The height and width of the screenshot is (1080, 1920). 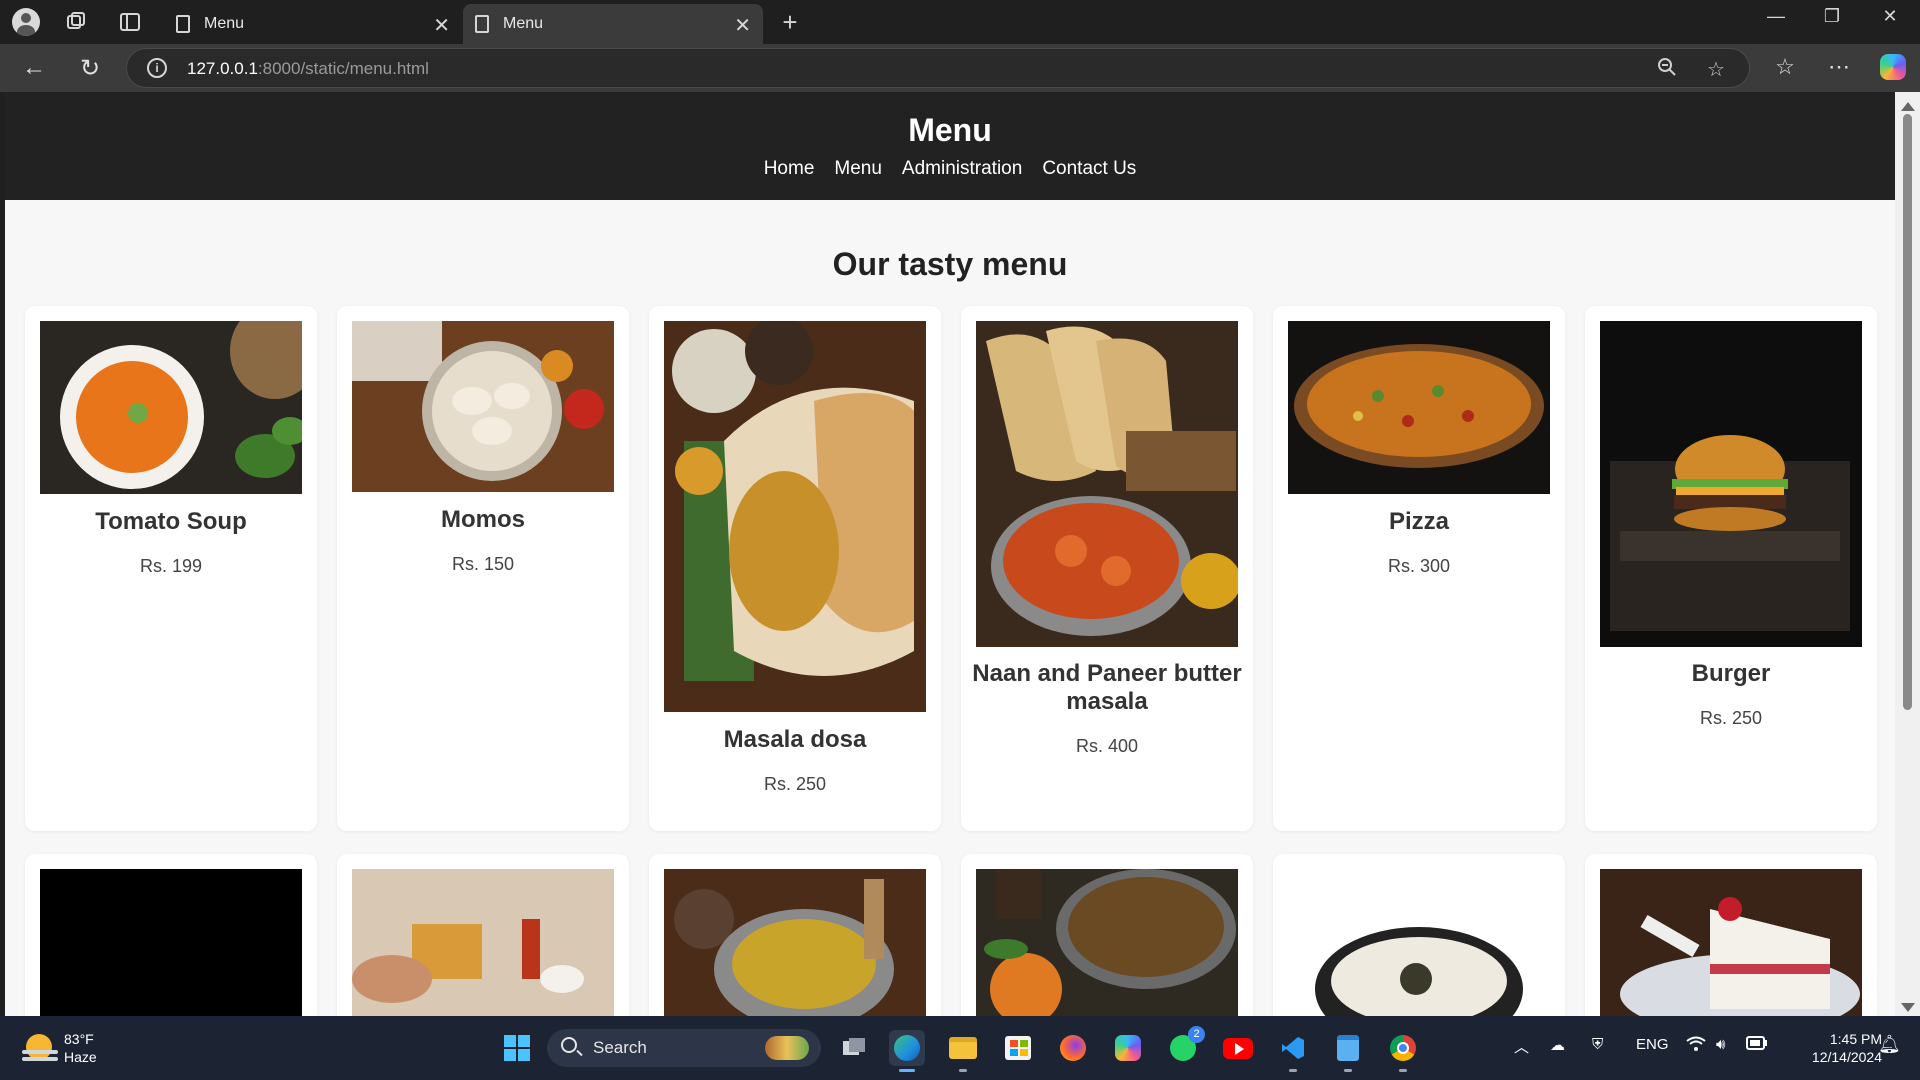 What do you see at coordinates (795, 516) in the screenshot?
I see `masala-dosa-image` at bounding box center [795, 516].